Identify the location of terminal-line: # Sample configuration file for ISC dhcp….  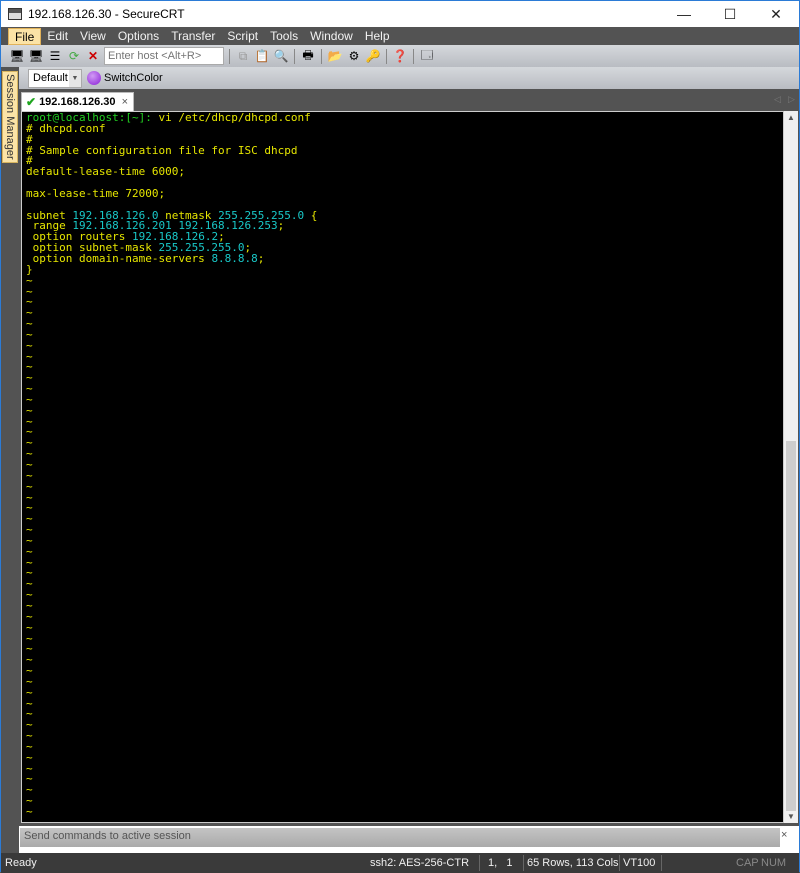
(404, 151).